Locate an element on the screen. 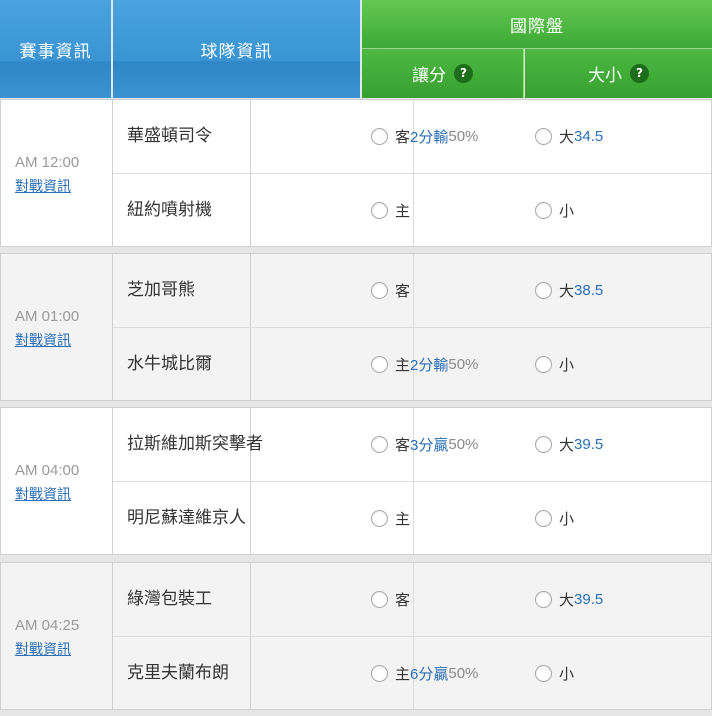  team-row: 克里夫蘭布朗 主 6分贏 50% 小 is located at coordinates (412, 673).